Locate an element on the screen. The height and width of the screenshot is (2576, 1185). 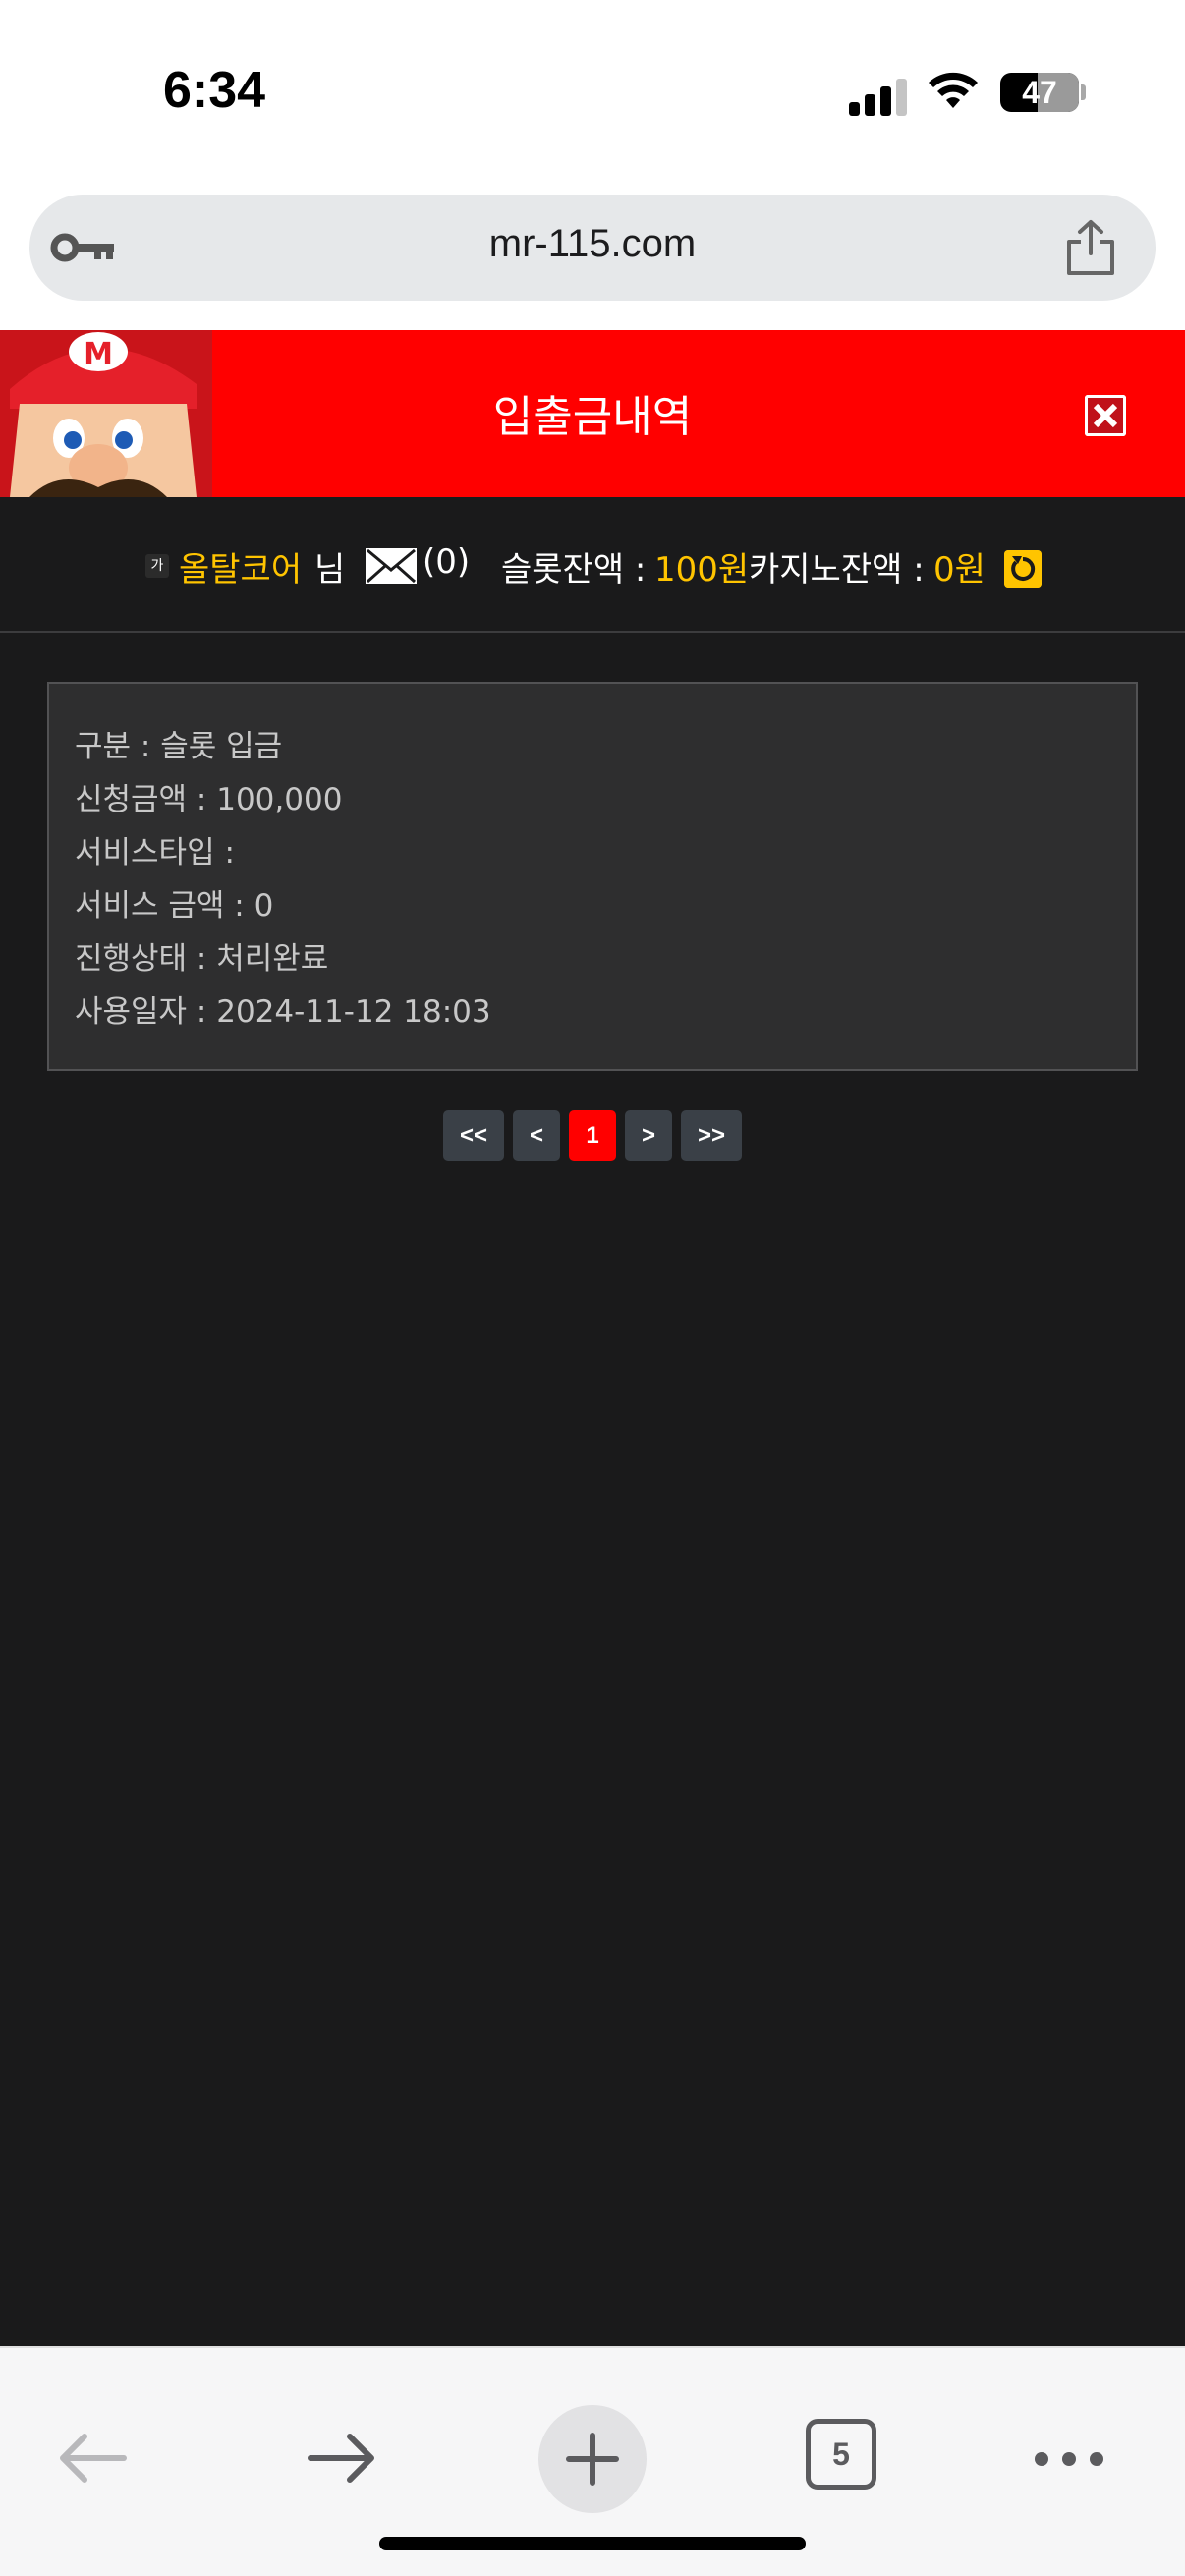
new-tab-button is located at coordinates (592, 2459).